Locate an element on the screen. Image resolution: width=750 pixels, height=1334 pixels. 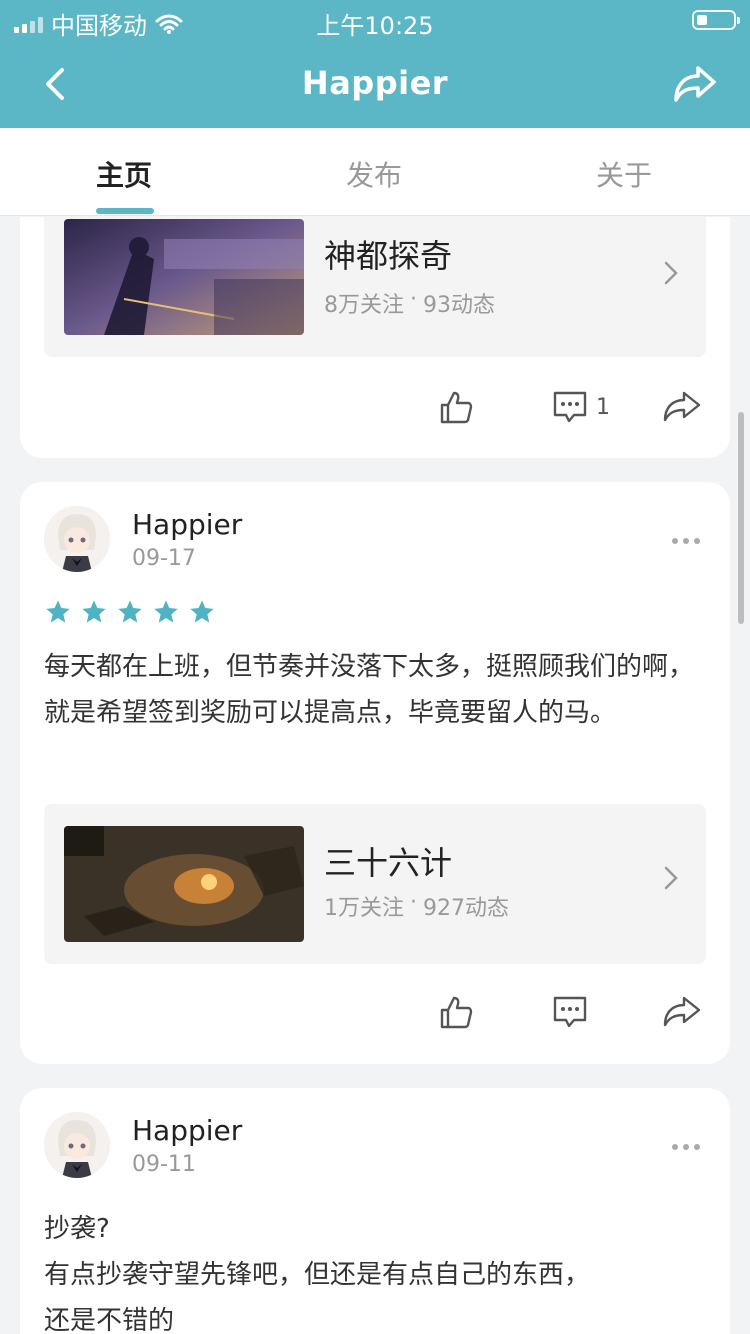
post-text-line: 还是不错的 is located at coordinates (109, 1320).